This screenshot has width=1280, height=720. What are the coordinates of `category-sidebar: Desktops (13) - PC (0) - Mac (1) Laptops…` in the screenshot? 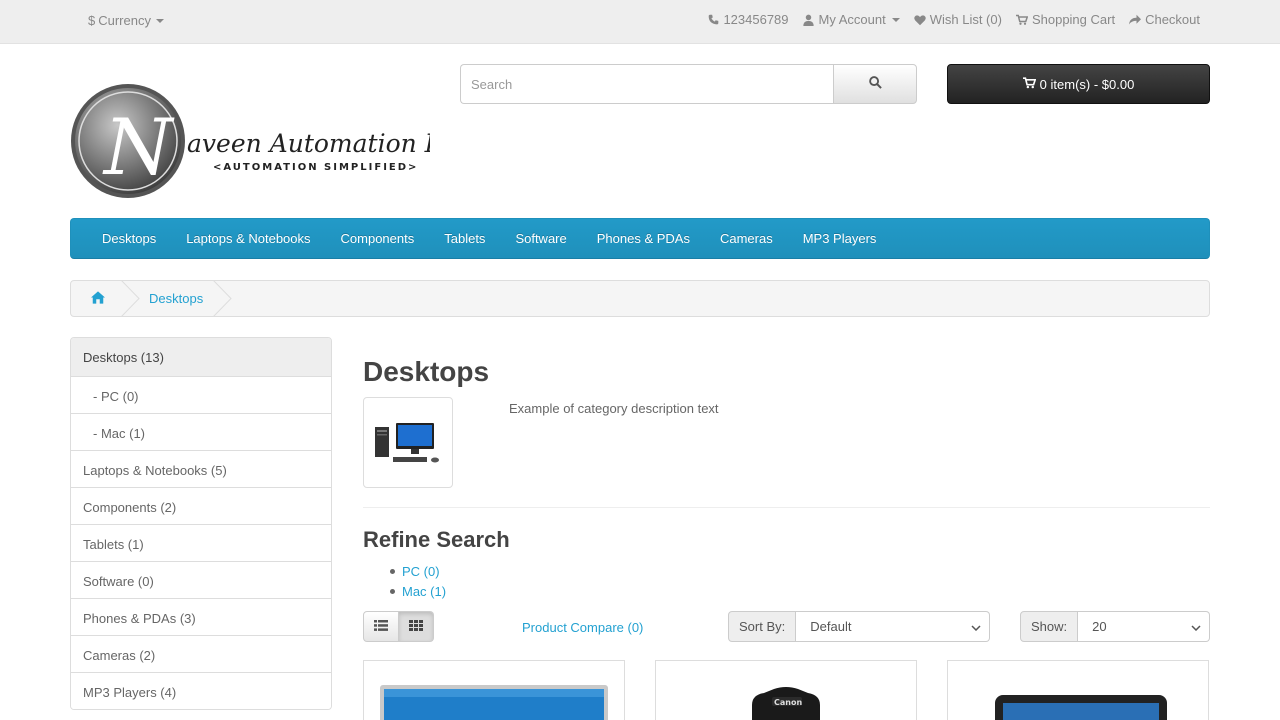 It's located at (201, 523).